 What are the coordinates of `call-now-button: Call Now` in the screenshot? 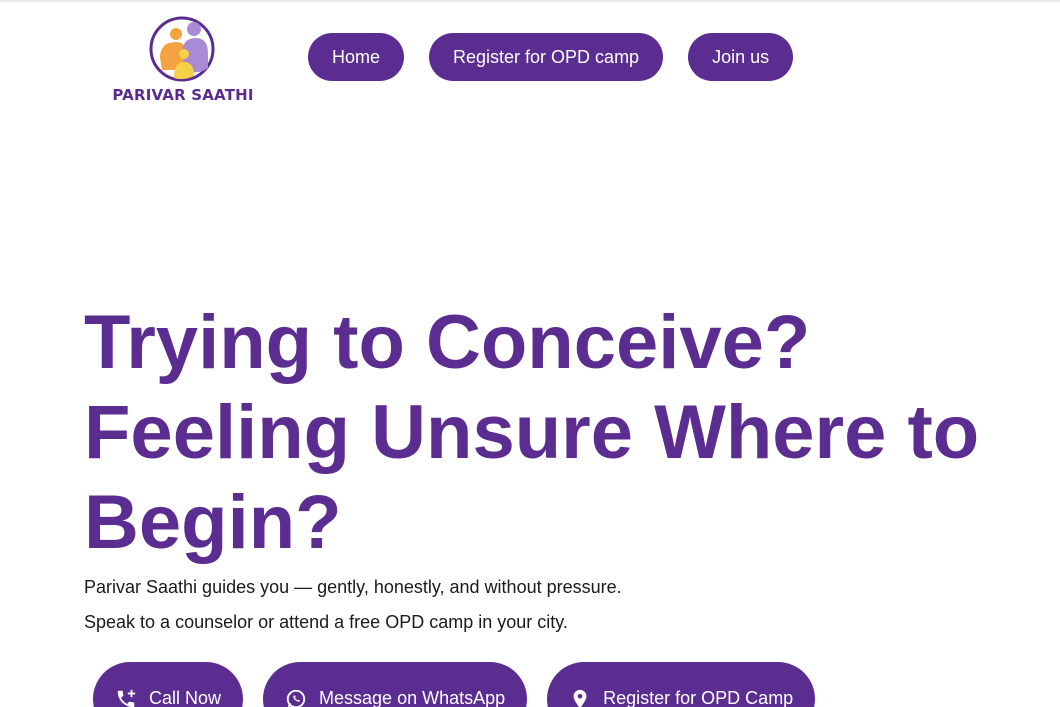 It's located at (168, 684).